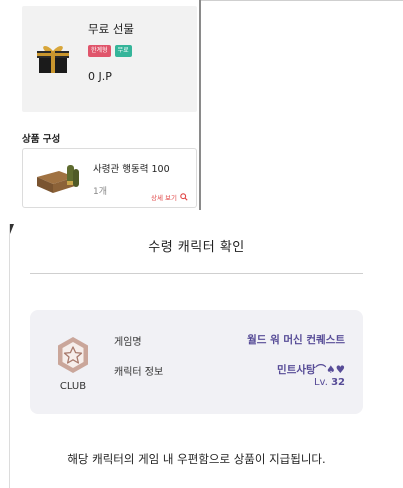 Image resolution: width=403 pixels, height=488 pixels. I want to click on character-level: Lv. 32, so click(329, 382).